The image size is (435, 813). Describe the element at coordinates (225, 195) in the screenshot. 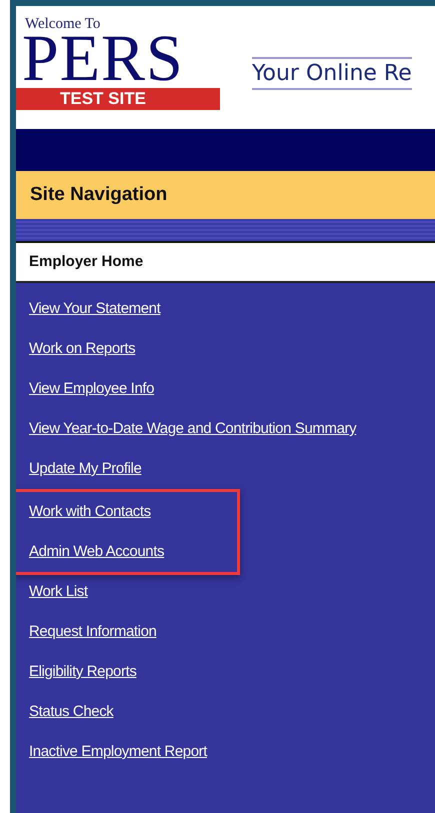

I see `navigation-heading: Site Navigation` at that location.